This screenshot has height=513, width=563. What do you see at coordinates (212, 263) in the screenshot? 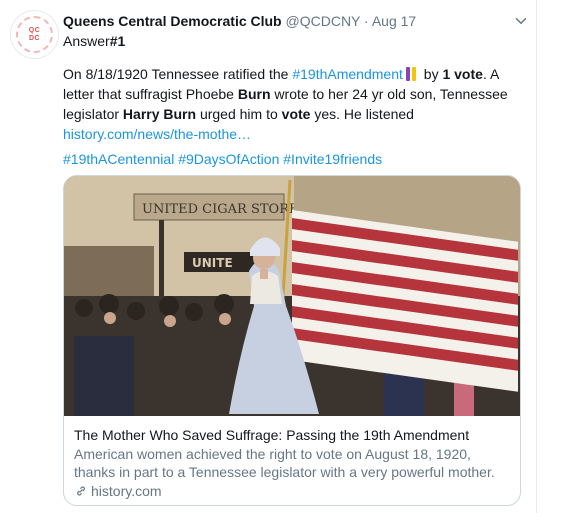
I see `svg-text: UNITE` at bounding box center [212, 263].